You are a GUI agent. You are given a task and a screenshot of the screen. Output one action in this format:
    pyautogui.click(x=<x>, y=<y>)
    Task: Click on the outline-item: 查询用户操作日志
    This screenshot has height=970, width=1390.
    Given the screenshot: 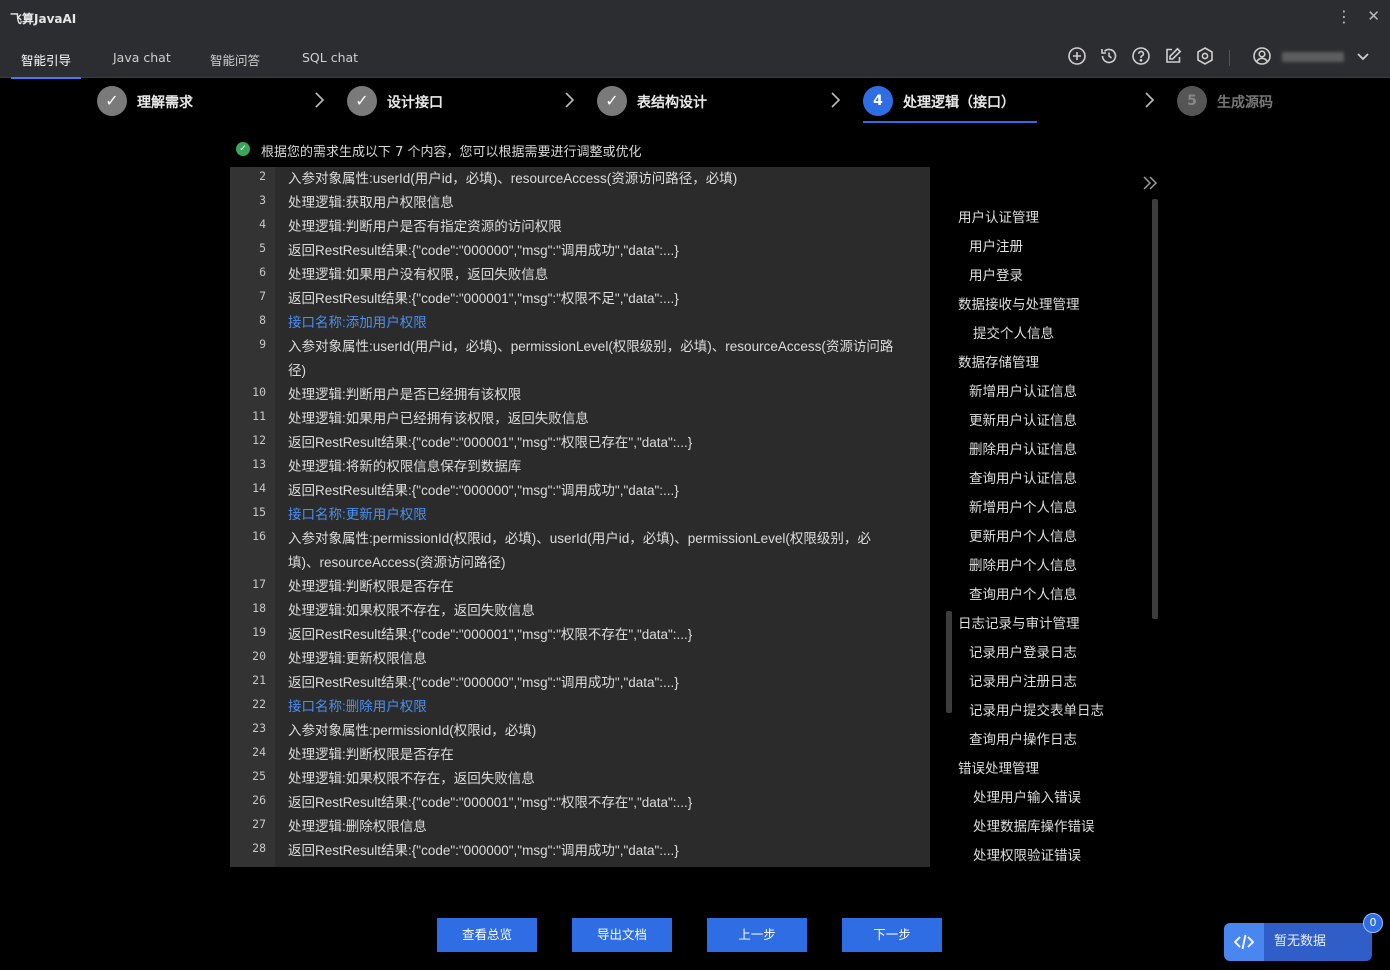 What is the action you would take?
    pyautogui.click(x=1053, y=739)
    